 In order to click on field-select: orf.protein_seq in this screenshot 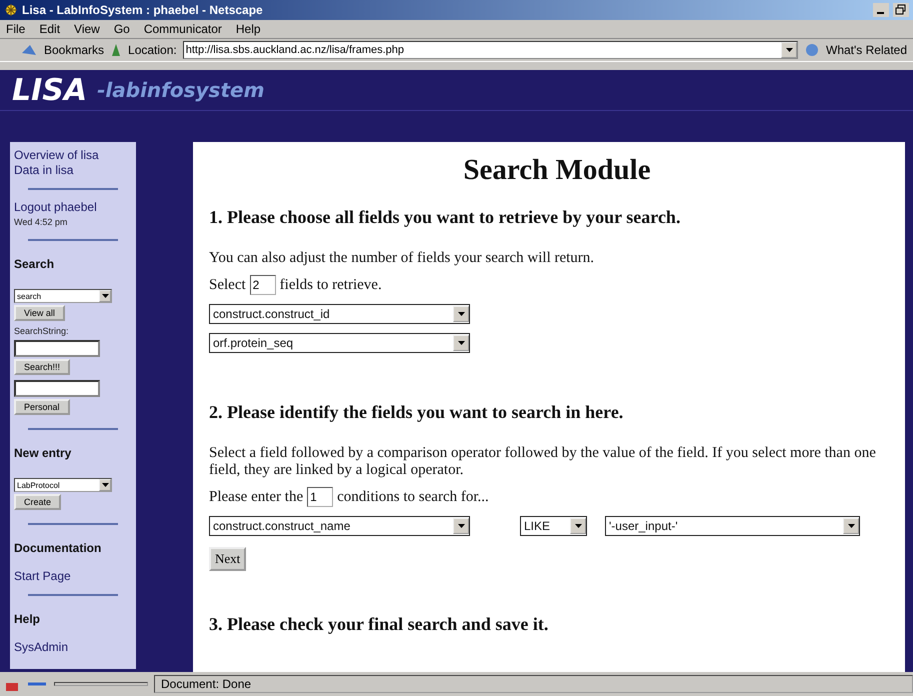, I will do `click(339, 343)`.